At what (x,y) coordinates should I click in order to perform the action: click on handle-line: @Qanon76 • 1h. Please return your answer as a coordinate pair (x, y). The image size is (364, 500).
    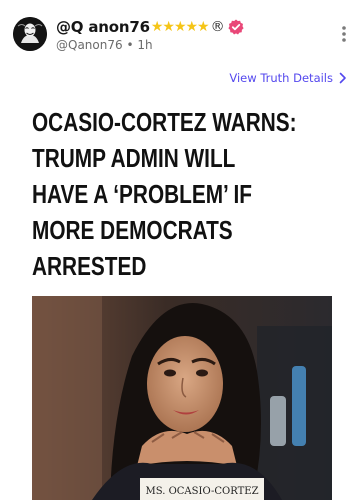
    Looking at the image, I should click on (104, 45).